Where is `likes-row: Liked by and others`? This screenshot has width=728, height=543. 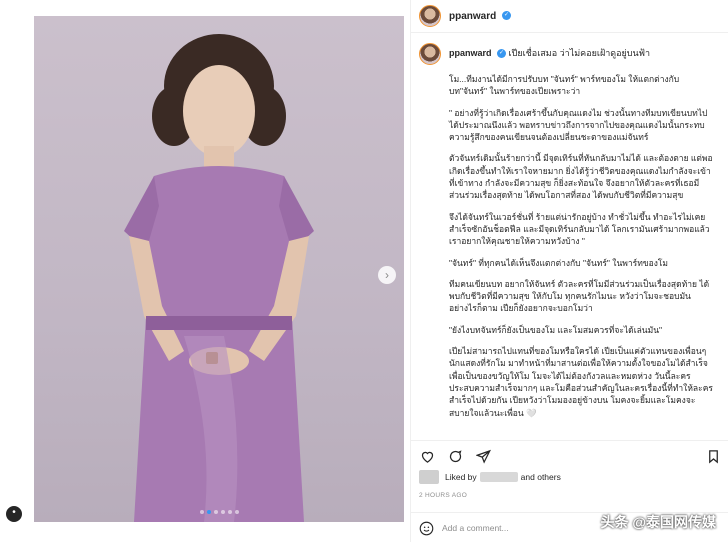 likes-row: Liked by and others is located at coordinates (490, 477).